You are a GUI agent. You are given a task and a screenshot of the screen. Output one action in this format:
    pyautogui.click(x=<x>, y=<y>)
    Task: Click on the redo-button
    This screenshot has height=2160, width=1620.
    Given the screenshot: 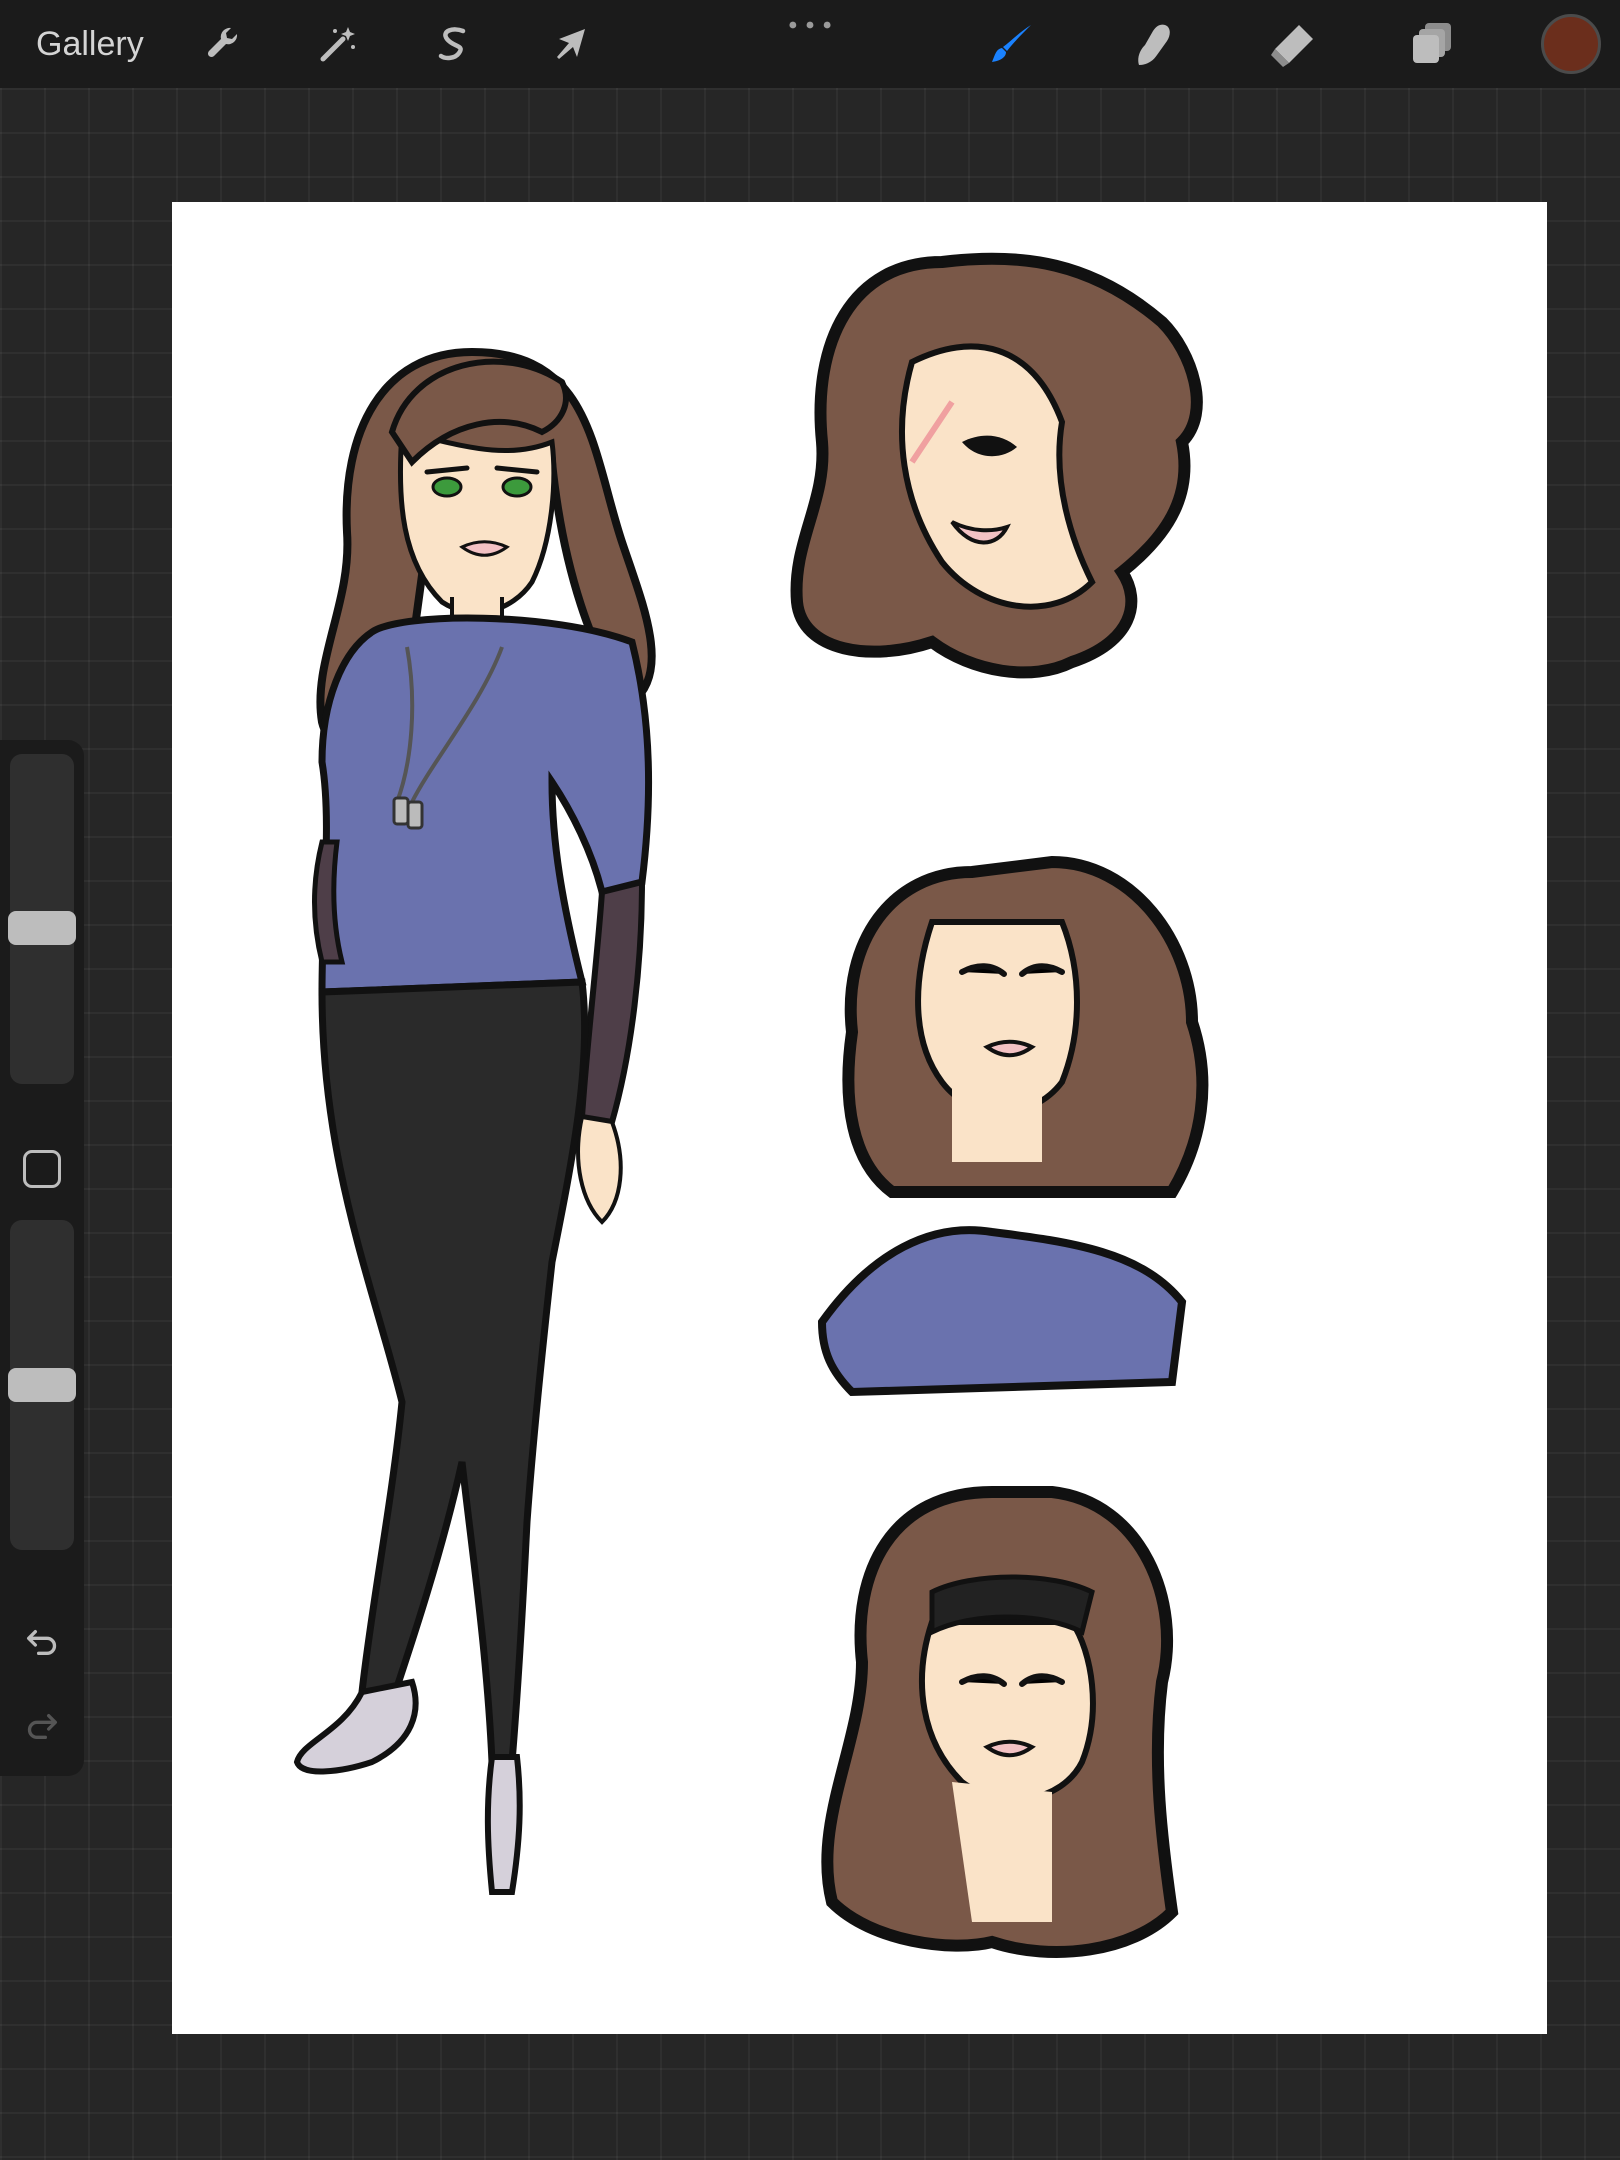 What is the action you would take?
    pyautogui.click(x=42, y=1724)
    